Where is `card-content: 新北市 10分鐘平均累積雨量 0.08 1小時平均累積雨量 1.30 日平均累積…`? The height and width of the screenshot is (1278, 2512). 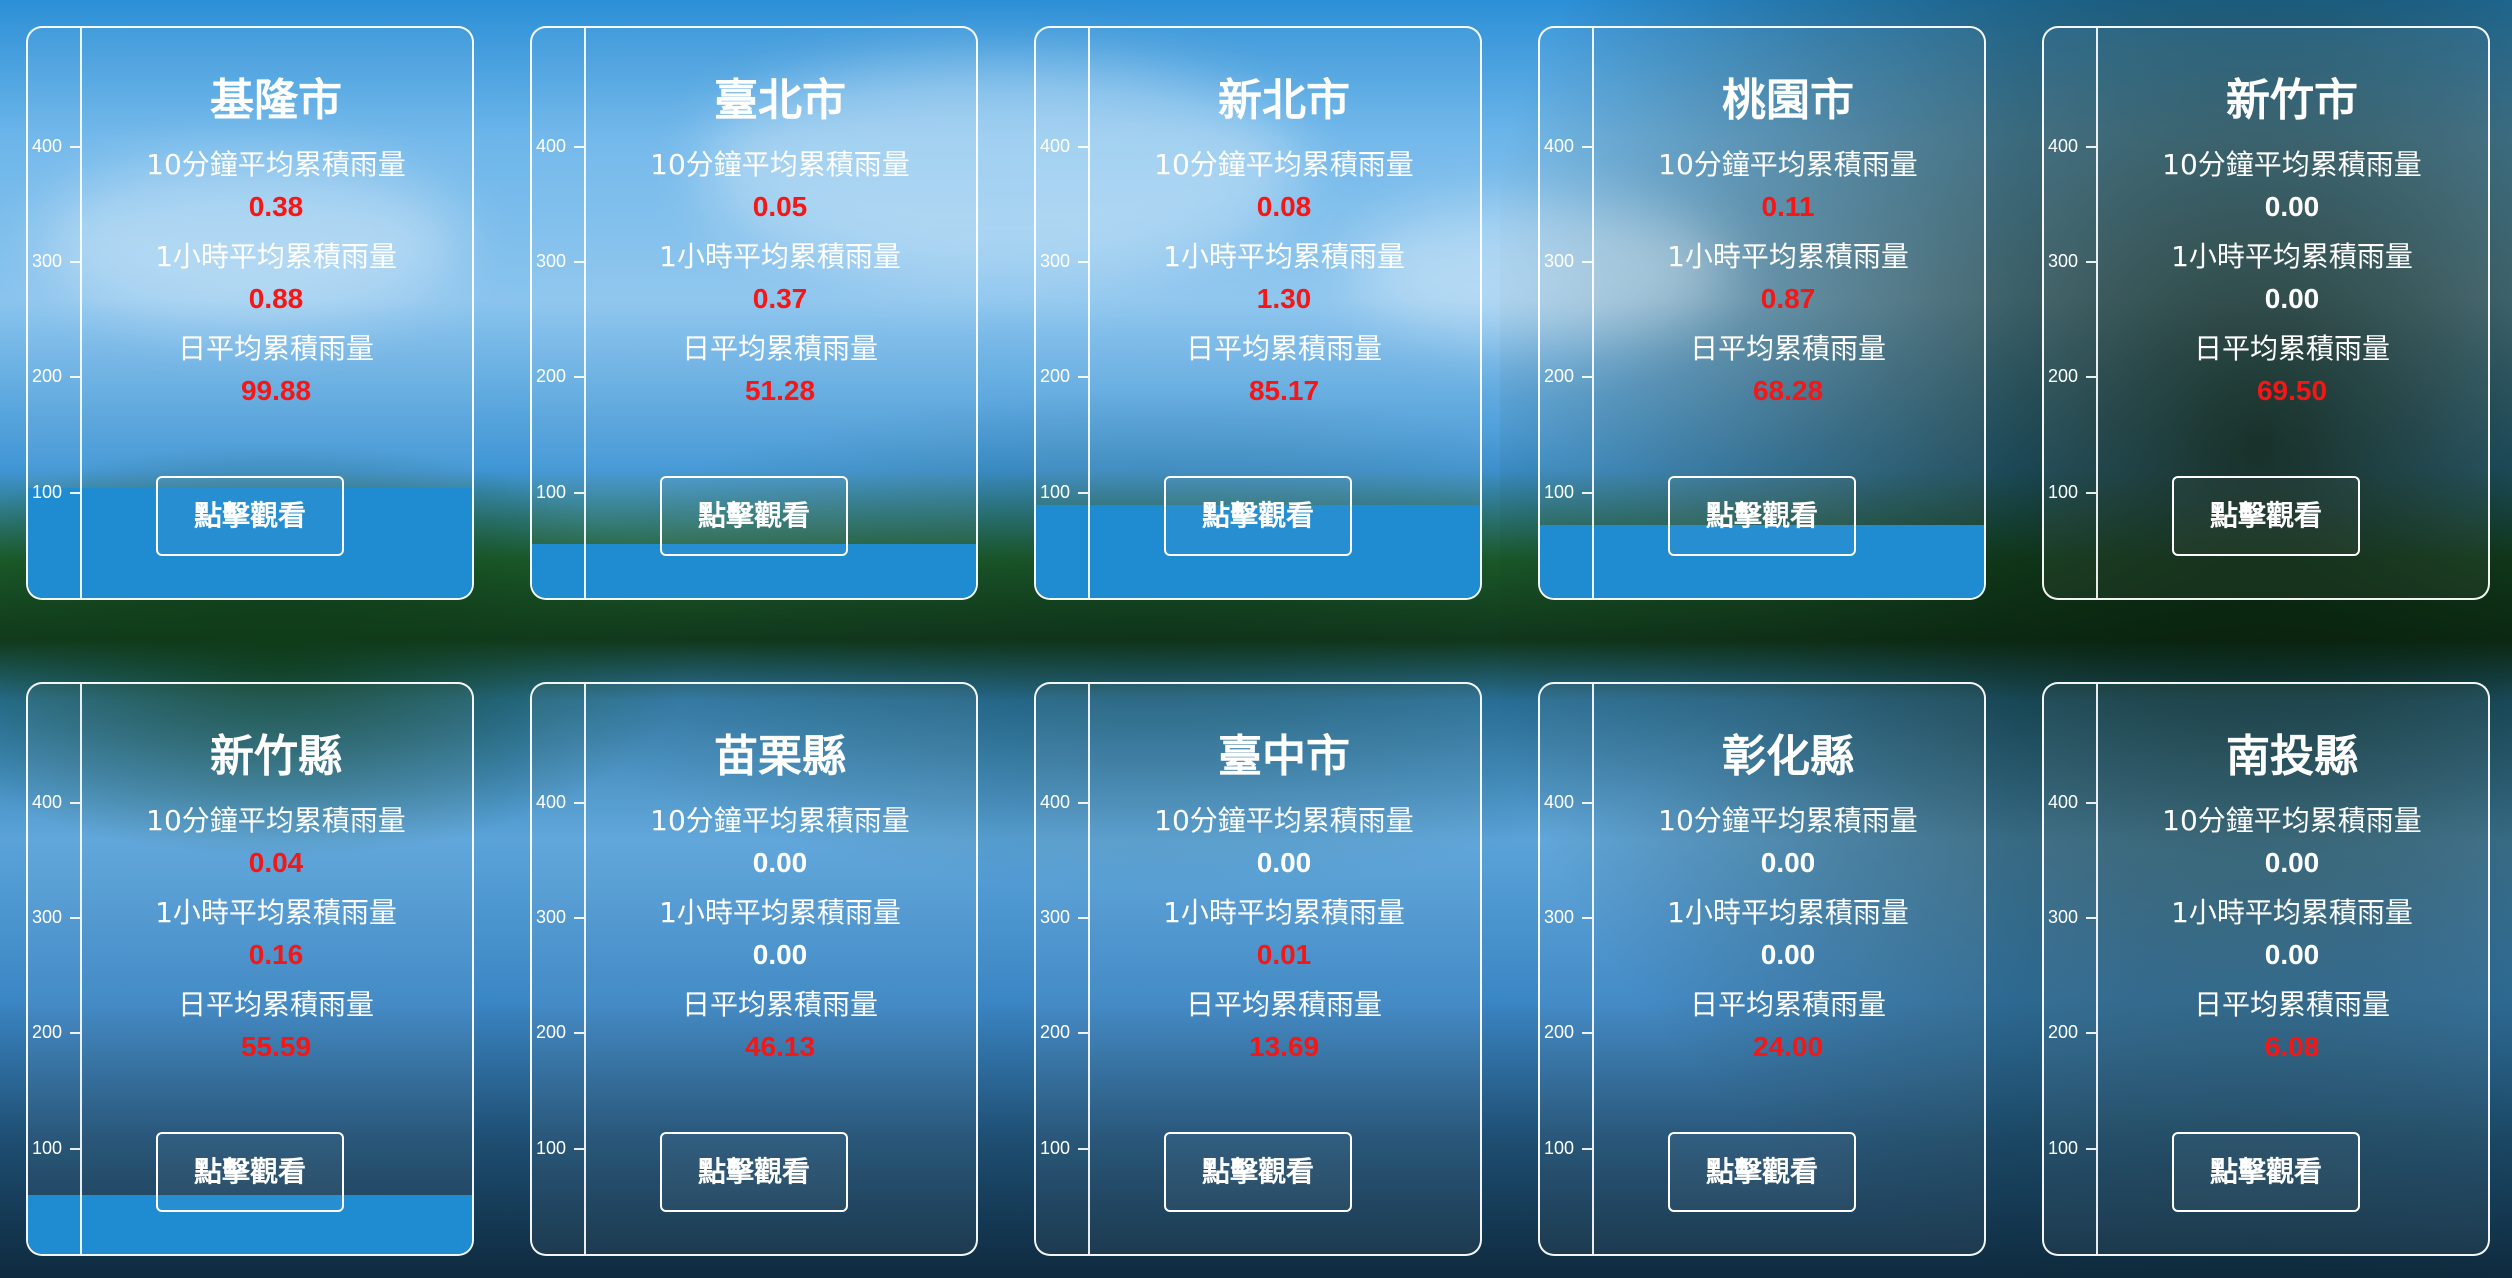
card-content: 新北市 10分鐘平均累積雨量 0.08 1小時平均累積雨量 1.30 日平均累積… is located at coordinates (1284, 220).